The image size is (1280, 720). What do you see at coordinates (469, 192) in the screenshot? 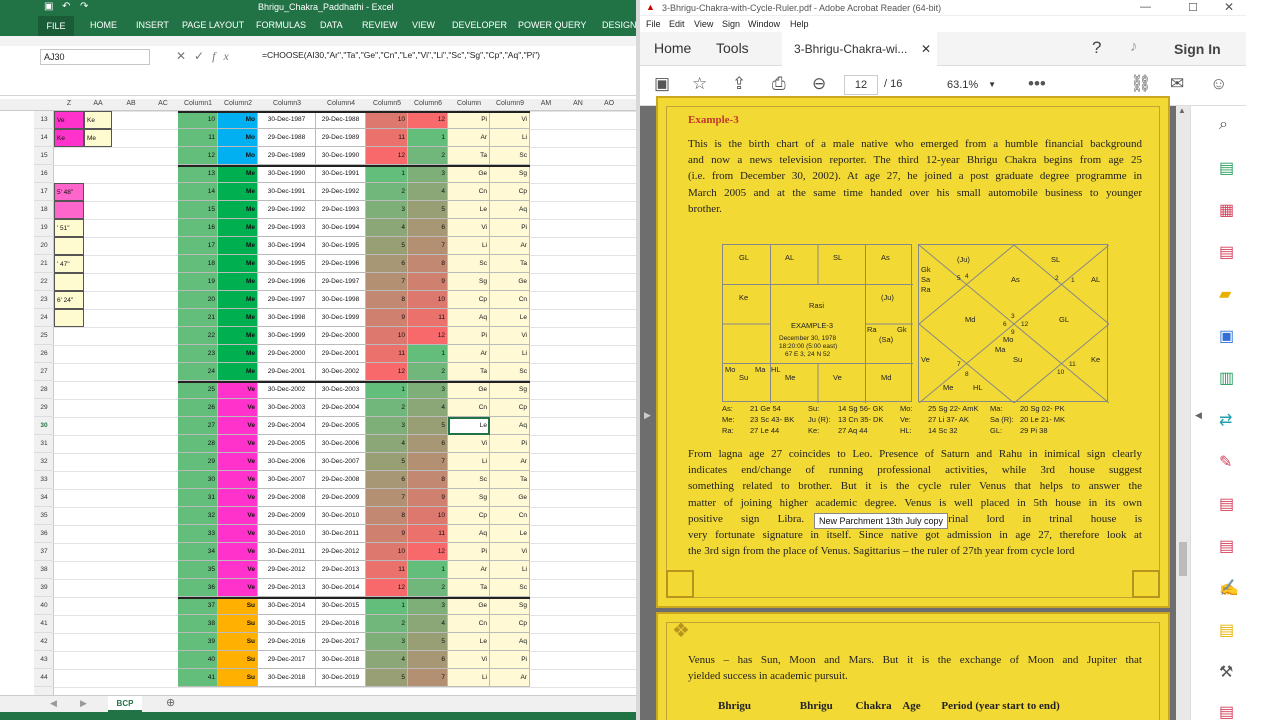
I see `cell-sign: Cn` at bounding box center [469, 192].